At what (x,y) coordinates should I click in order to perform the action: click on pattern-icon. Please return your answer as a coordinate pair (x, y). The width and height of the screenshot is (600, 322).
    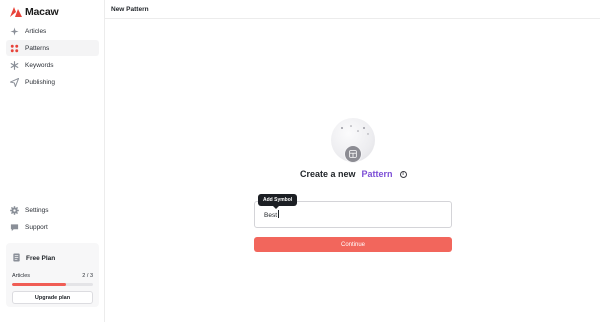
    Looking at the image, I should click on (14, 48).